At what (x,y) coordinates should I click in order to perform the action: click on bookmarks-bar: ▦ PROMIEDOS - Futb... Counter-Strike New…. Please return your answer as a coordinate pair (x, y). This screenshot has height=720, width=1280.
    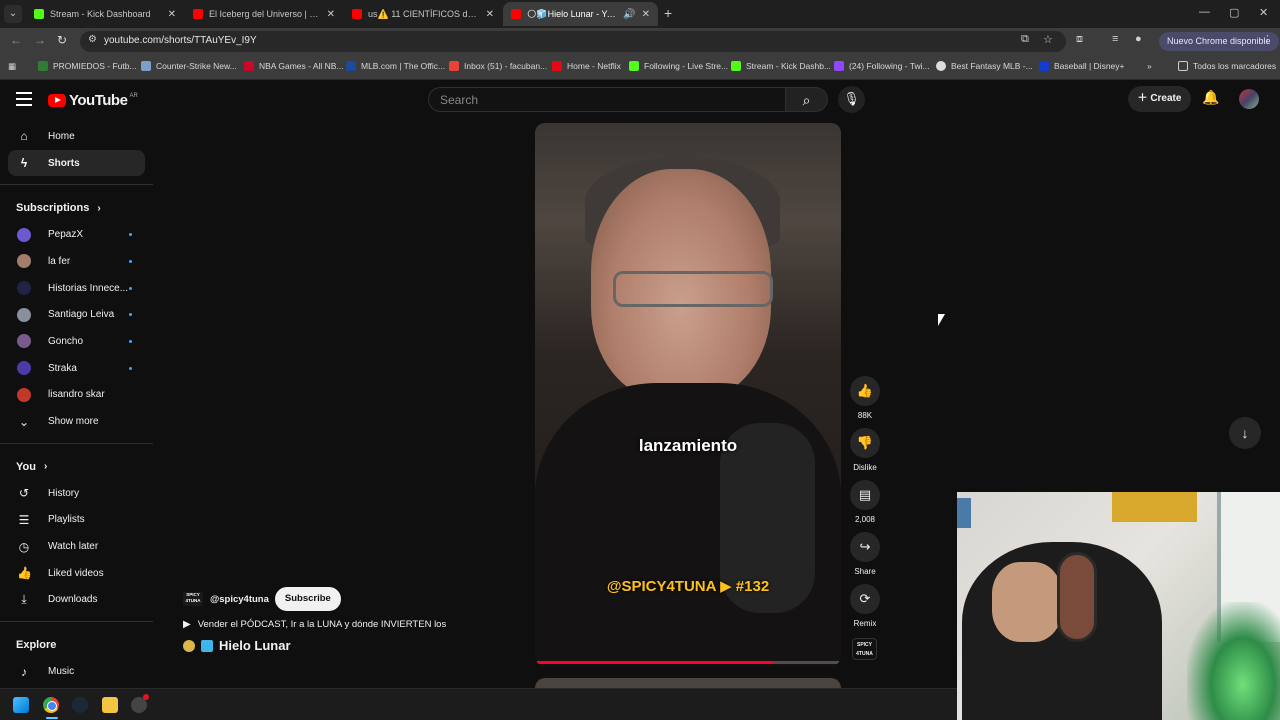
    Looking at the image, I should click on (640, 67).